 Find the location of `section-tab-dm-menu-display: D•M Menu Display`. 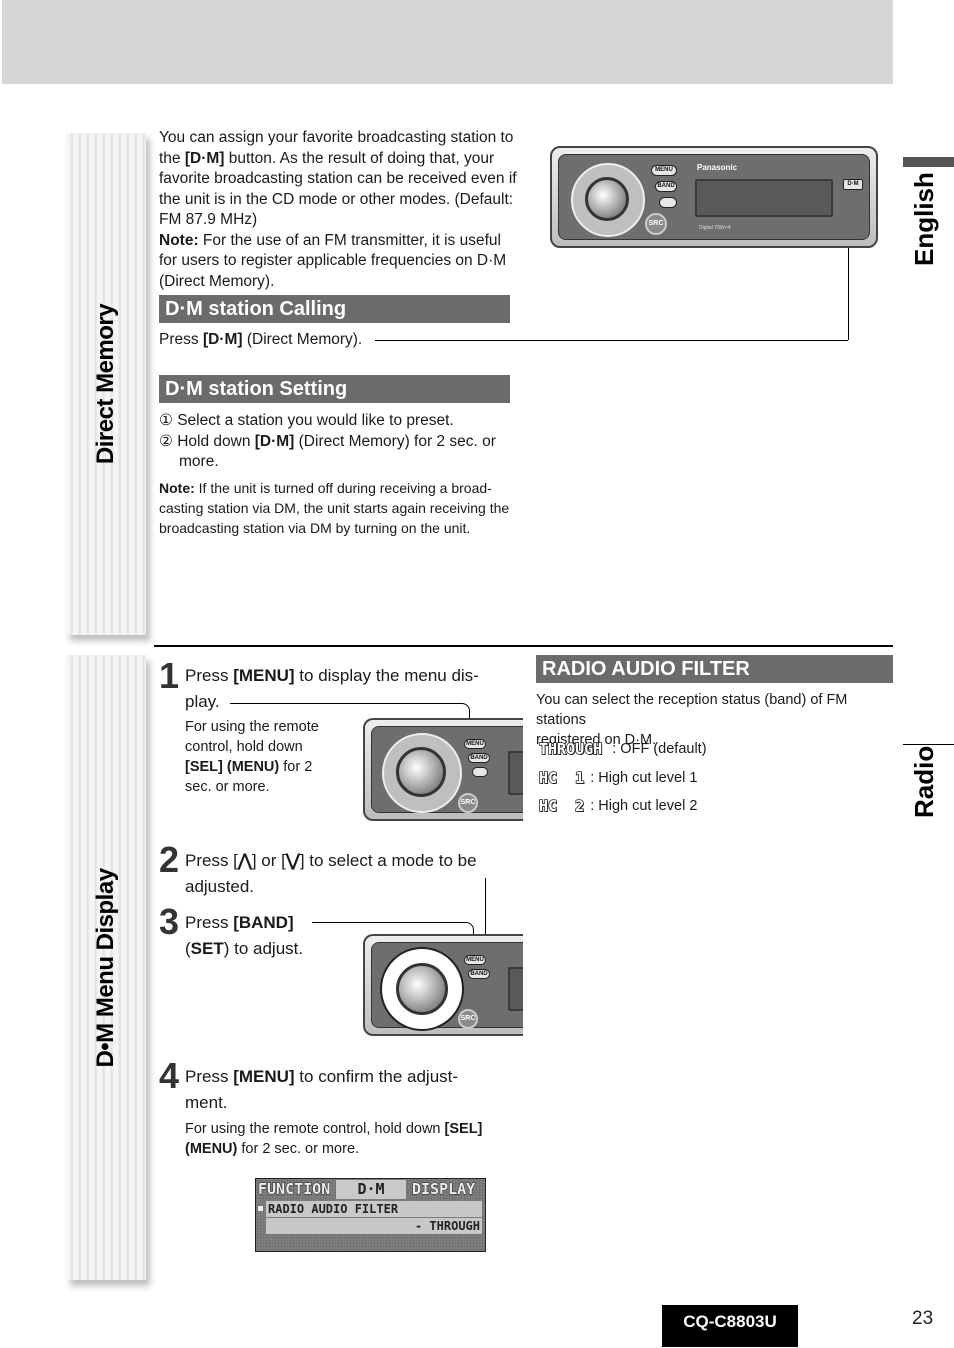

section-tab-dm-menu-display: D•M Menu Display is located at coordinates (106, 967).